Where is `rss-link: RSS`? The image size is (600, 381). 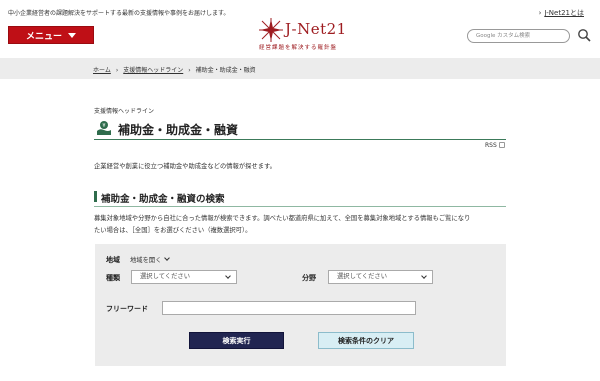 rss-link: RSS is located at coordinates (495, 145).